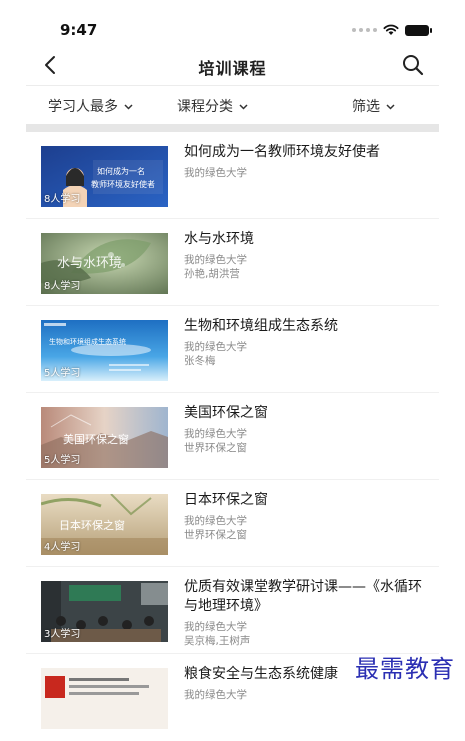 The image size is (465, 741). I want to click on course-author: 吴京梅,王树声, so click(217, 641).